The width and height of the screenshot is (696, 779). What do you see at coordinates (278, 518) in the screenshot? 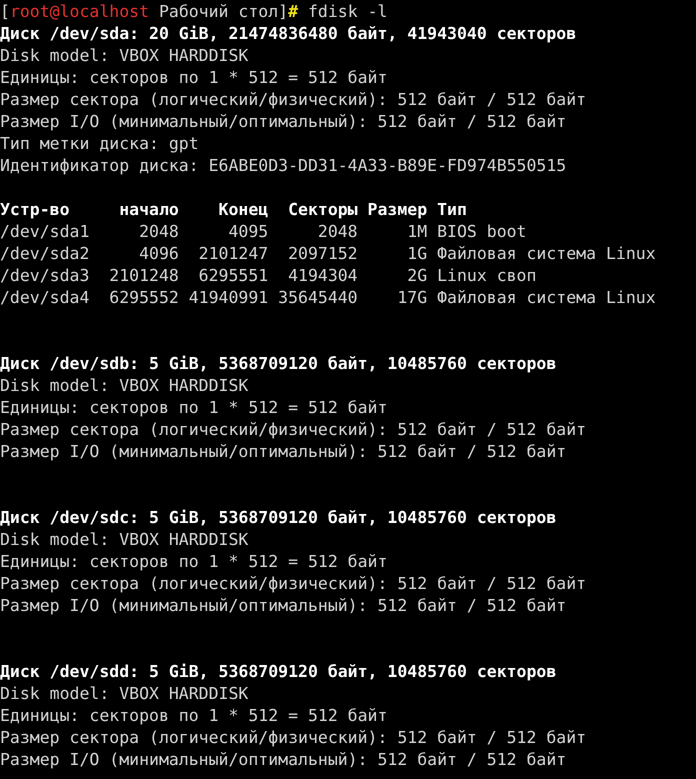
I see `output-line: Диск /dev/sdc: 5 GiB, 5368709120 байт, 10485760 секторов` at bounding box center [278, 518].